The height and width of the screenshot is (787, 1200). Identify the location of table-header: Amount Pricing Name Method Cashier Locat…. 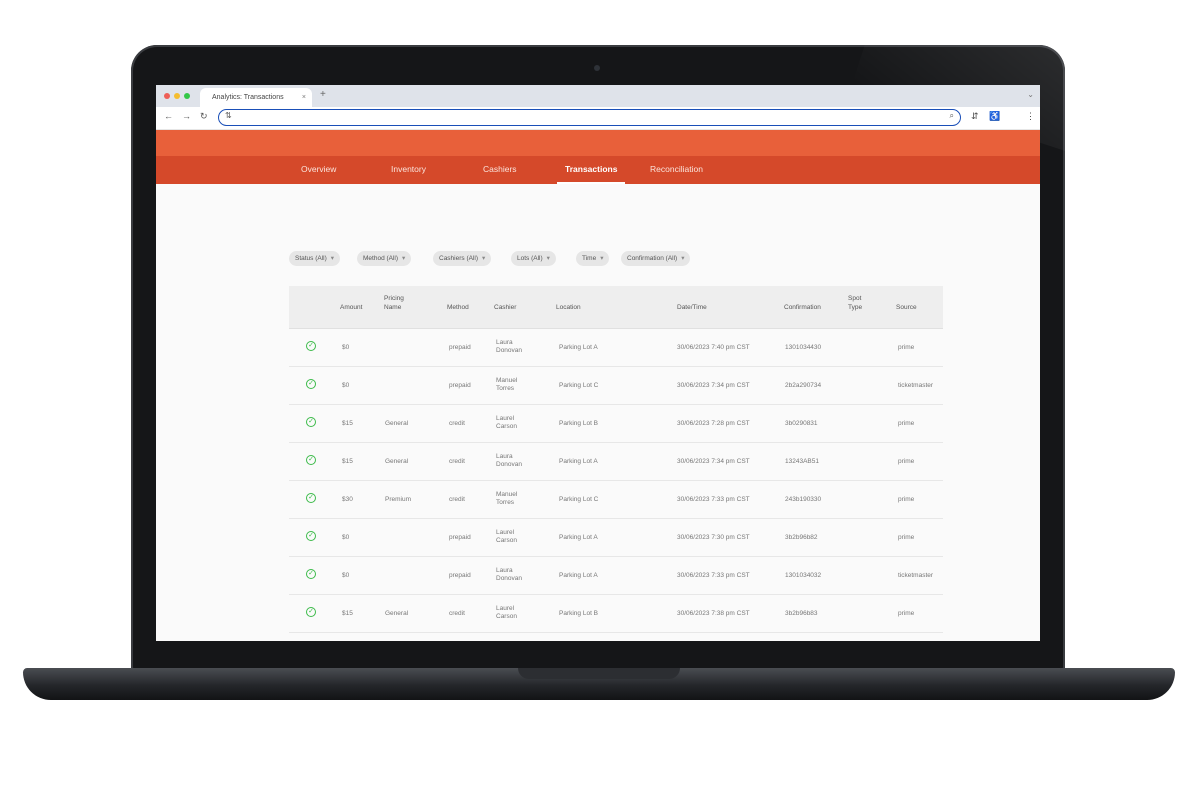
(616, 307).